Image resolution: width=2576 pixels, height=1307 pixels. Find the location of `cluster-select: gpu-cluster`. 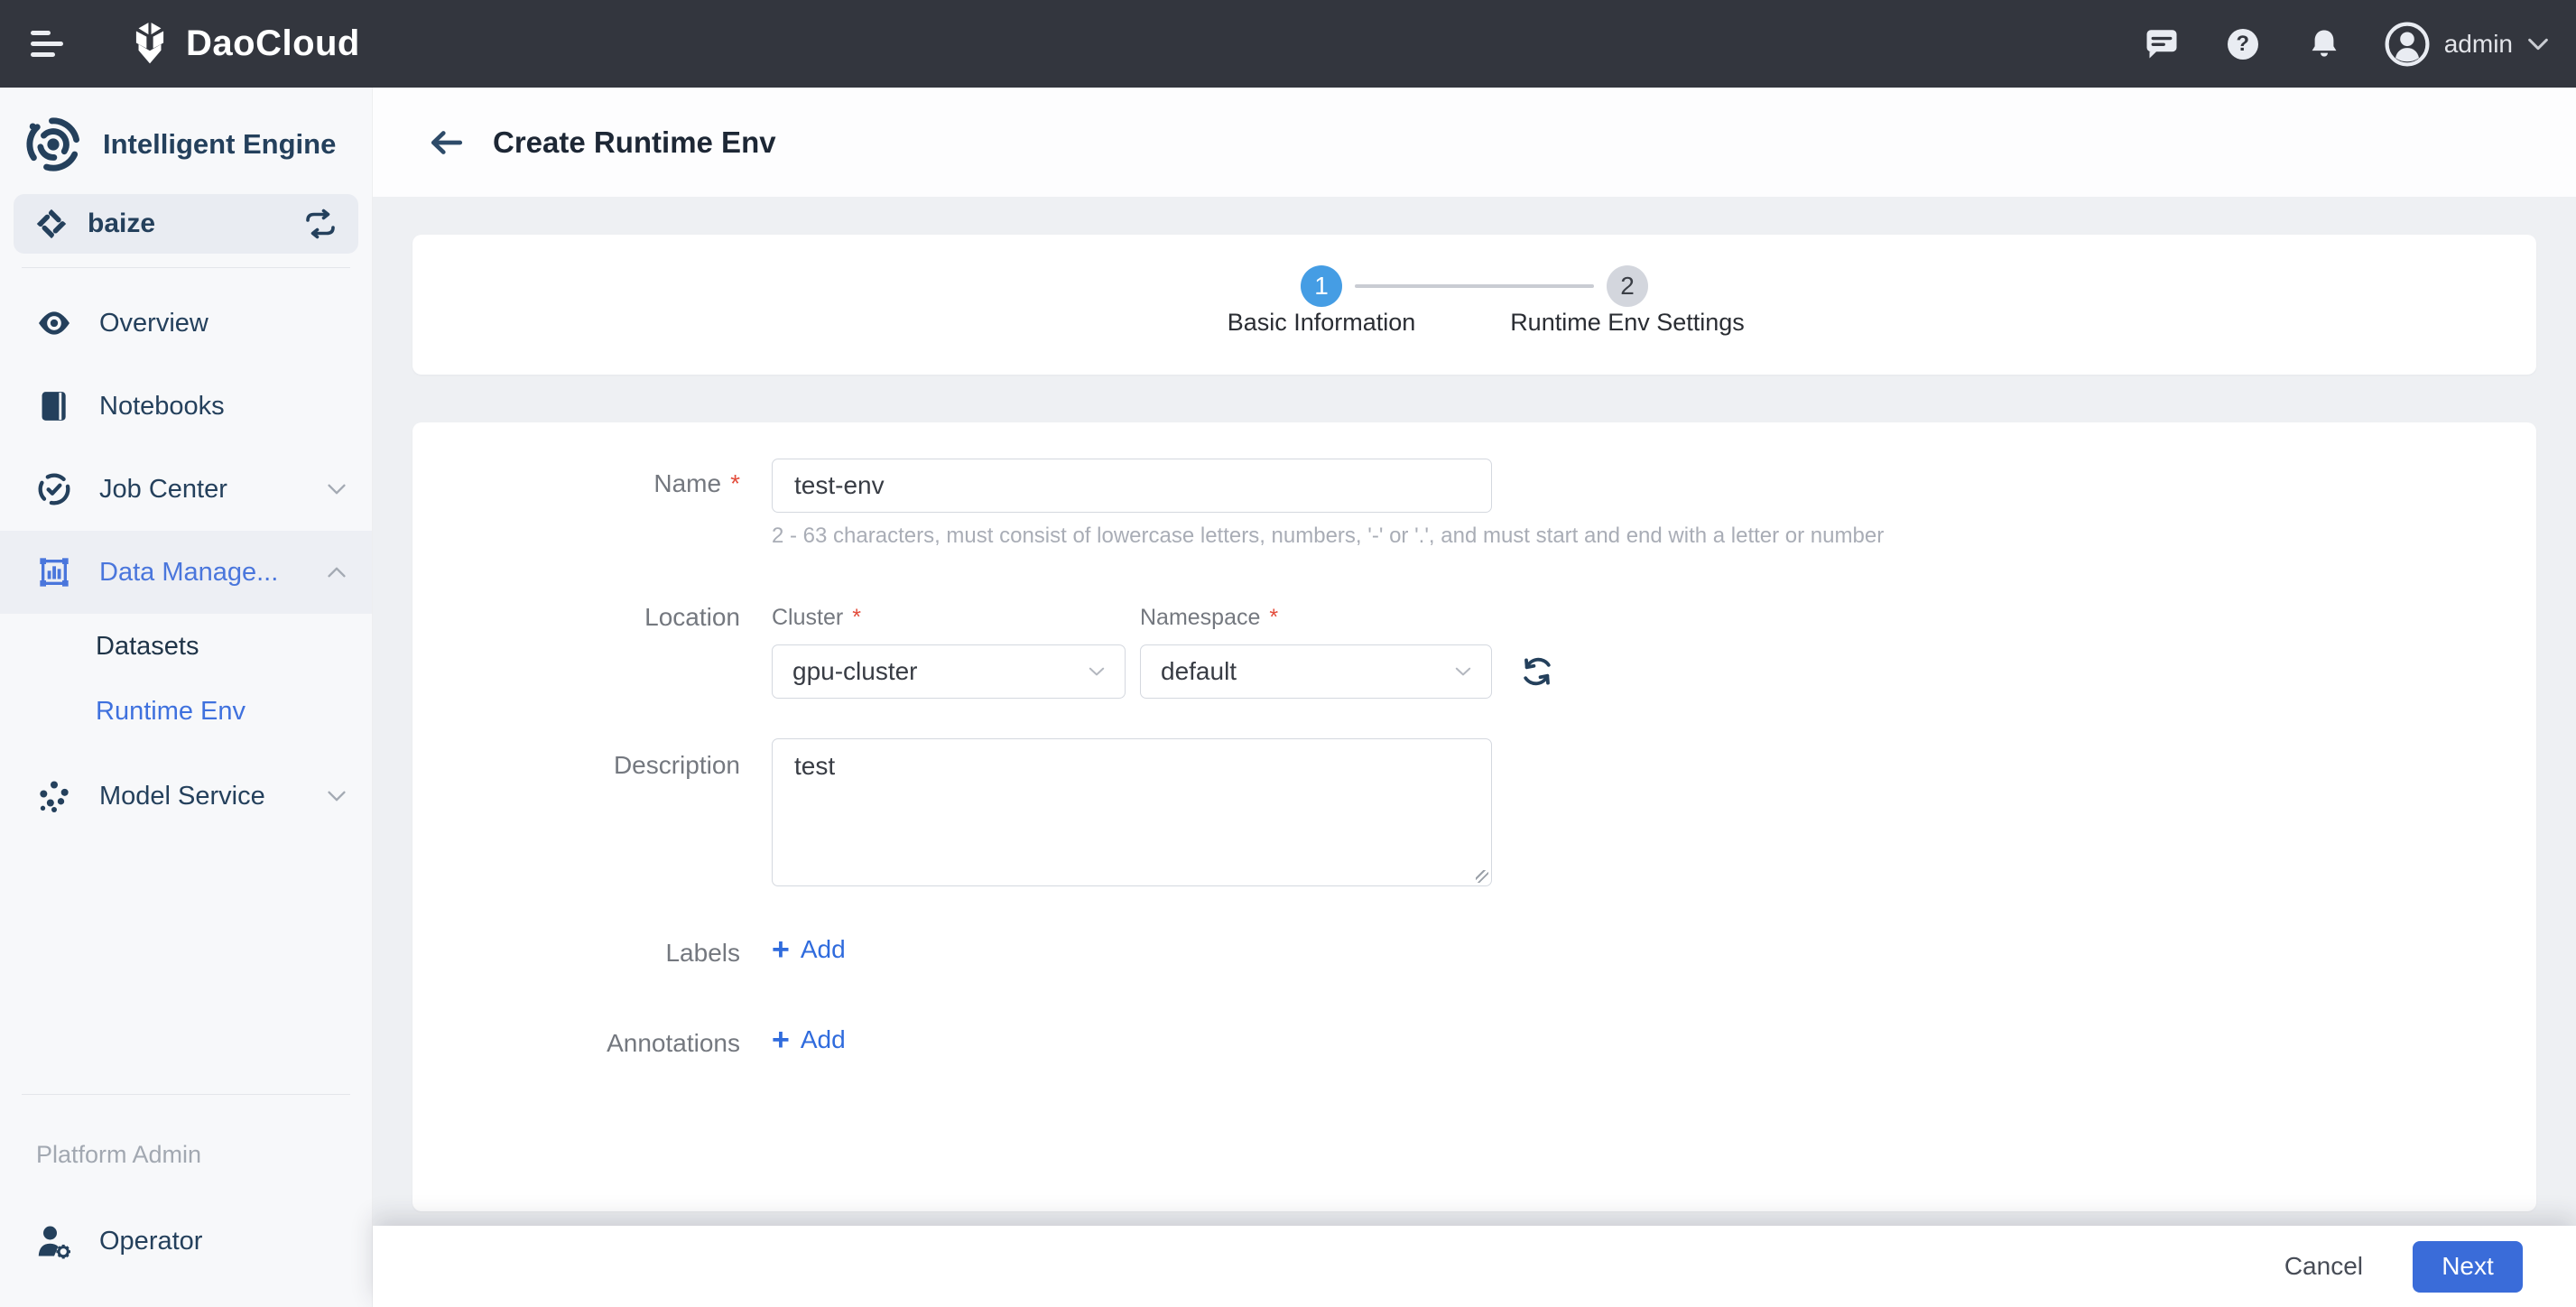

cluster-select: gpu-cluster is located at coordinates (949, 671).